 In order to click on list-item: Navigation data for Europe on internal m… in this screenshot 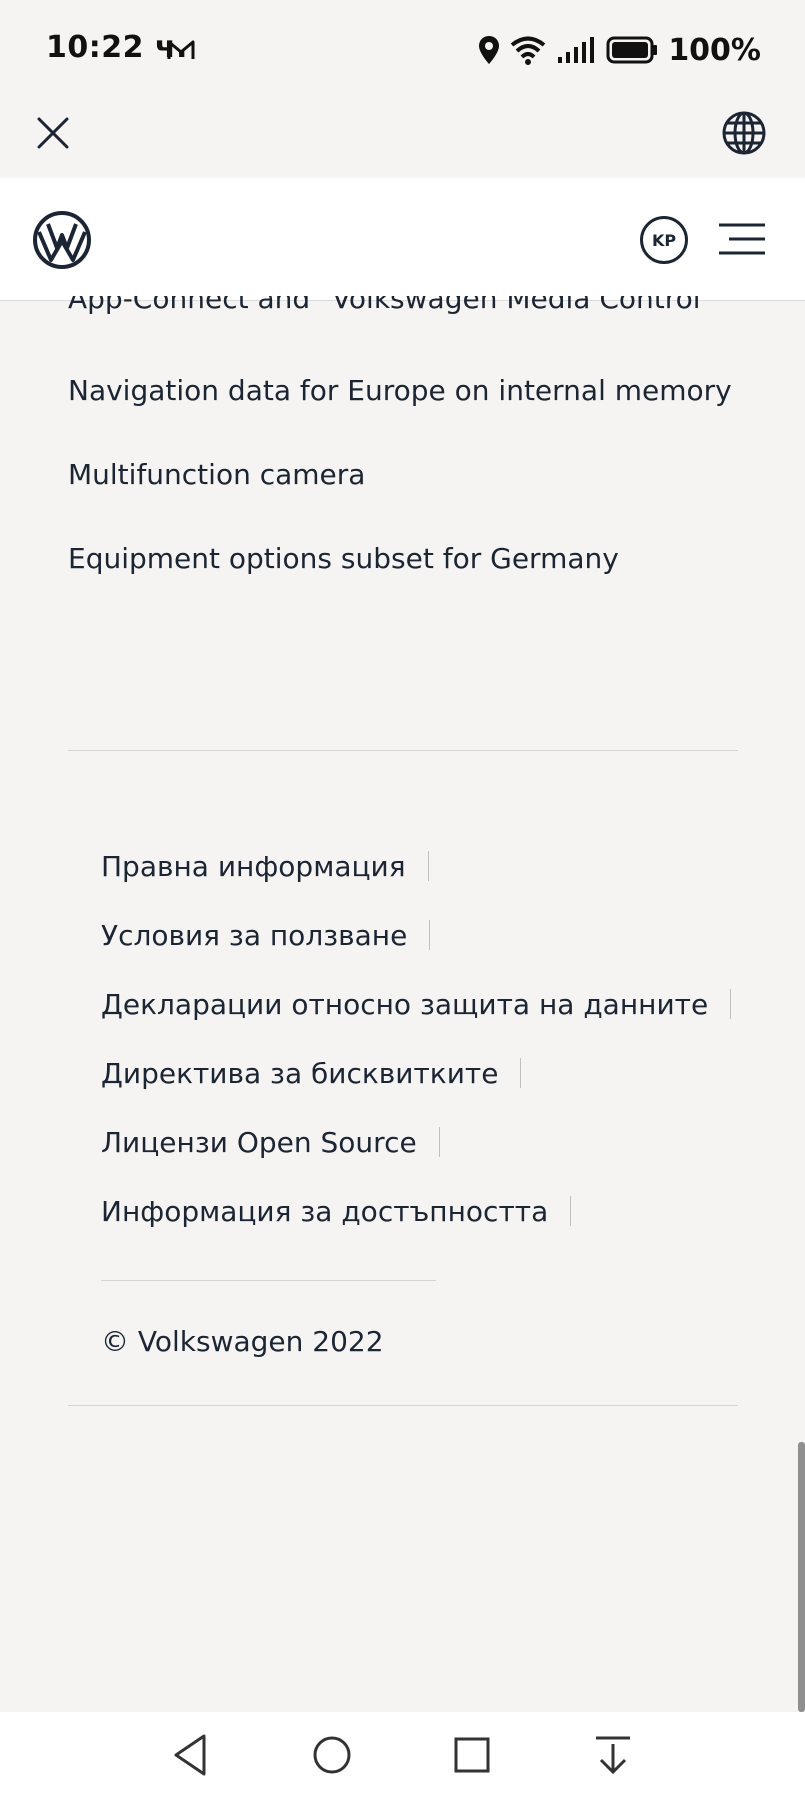, I will do `click(400, 390)`.